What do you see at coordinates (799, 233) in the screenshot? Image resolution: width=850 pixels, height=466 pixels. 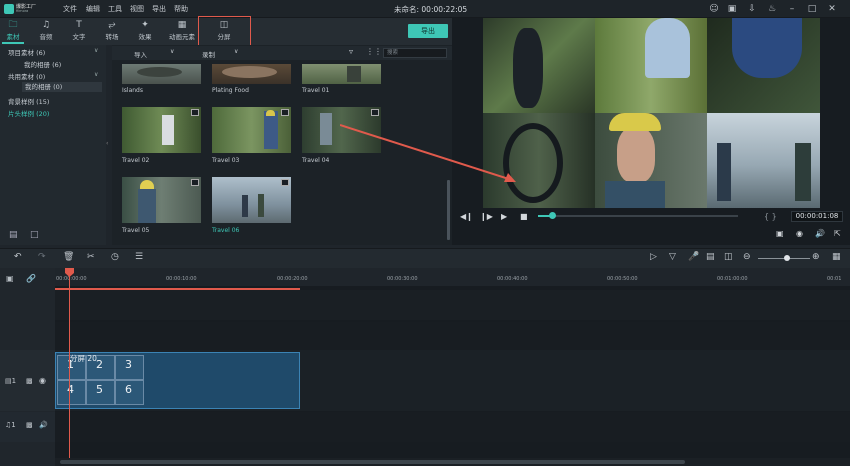 I see `snapshot-icon: ◉` at bounding box center [799, 233].